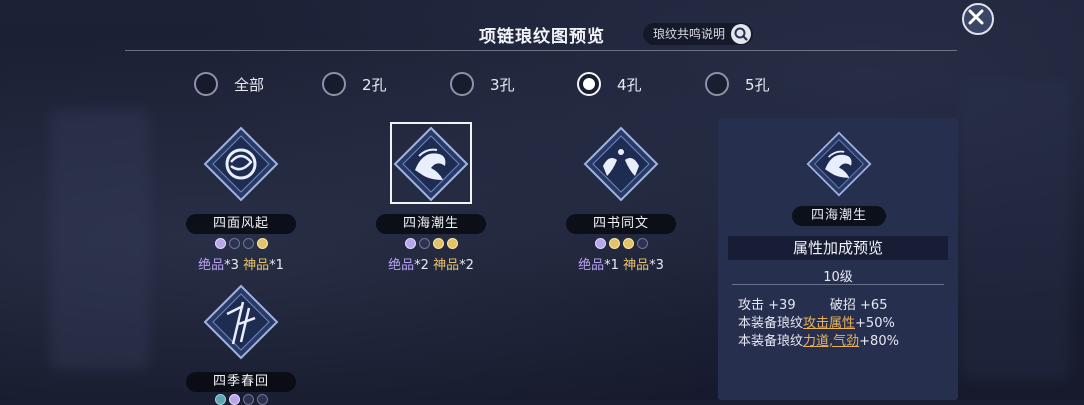  I want to click on filter-label: 全部, so click(249, 84).